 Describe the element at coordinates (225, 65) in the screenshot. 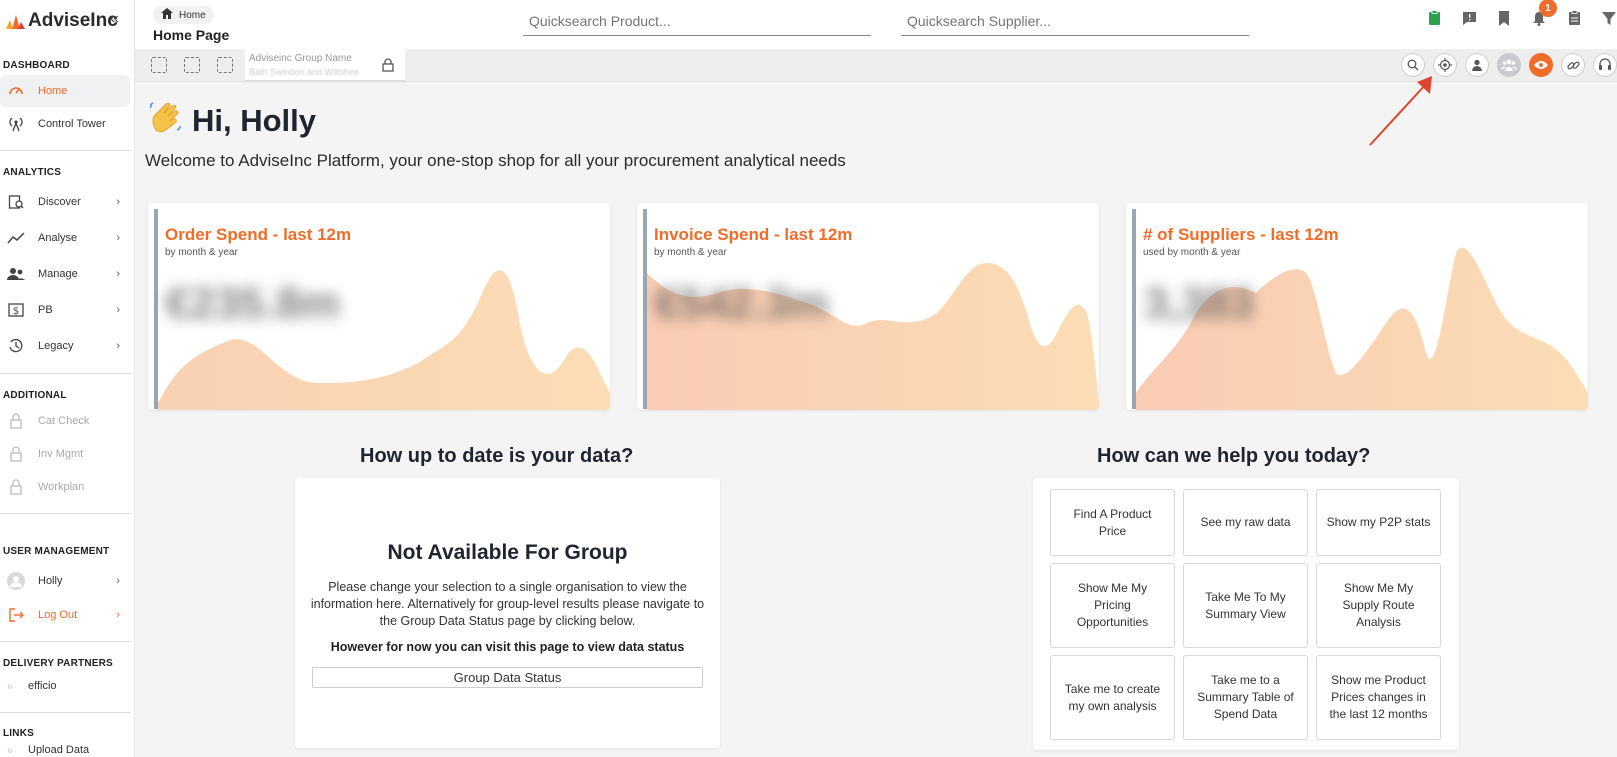

I see `clear-selection-icon` at that location.